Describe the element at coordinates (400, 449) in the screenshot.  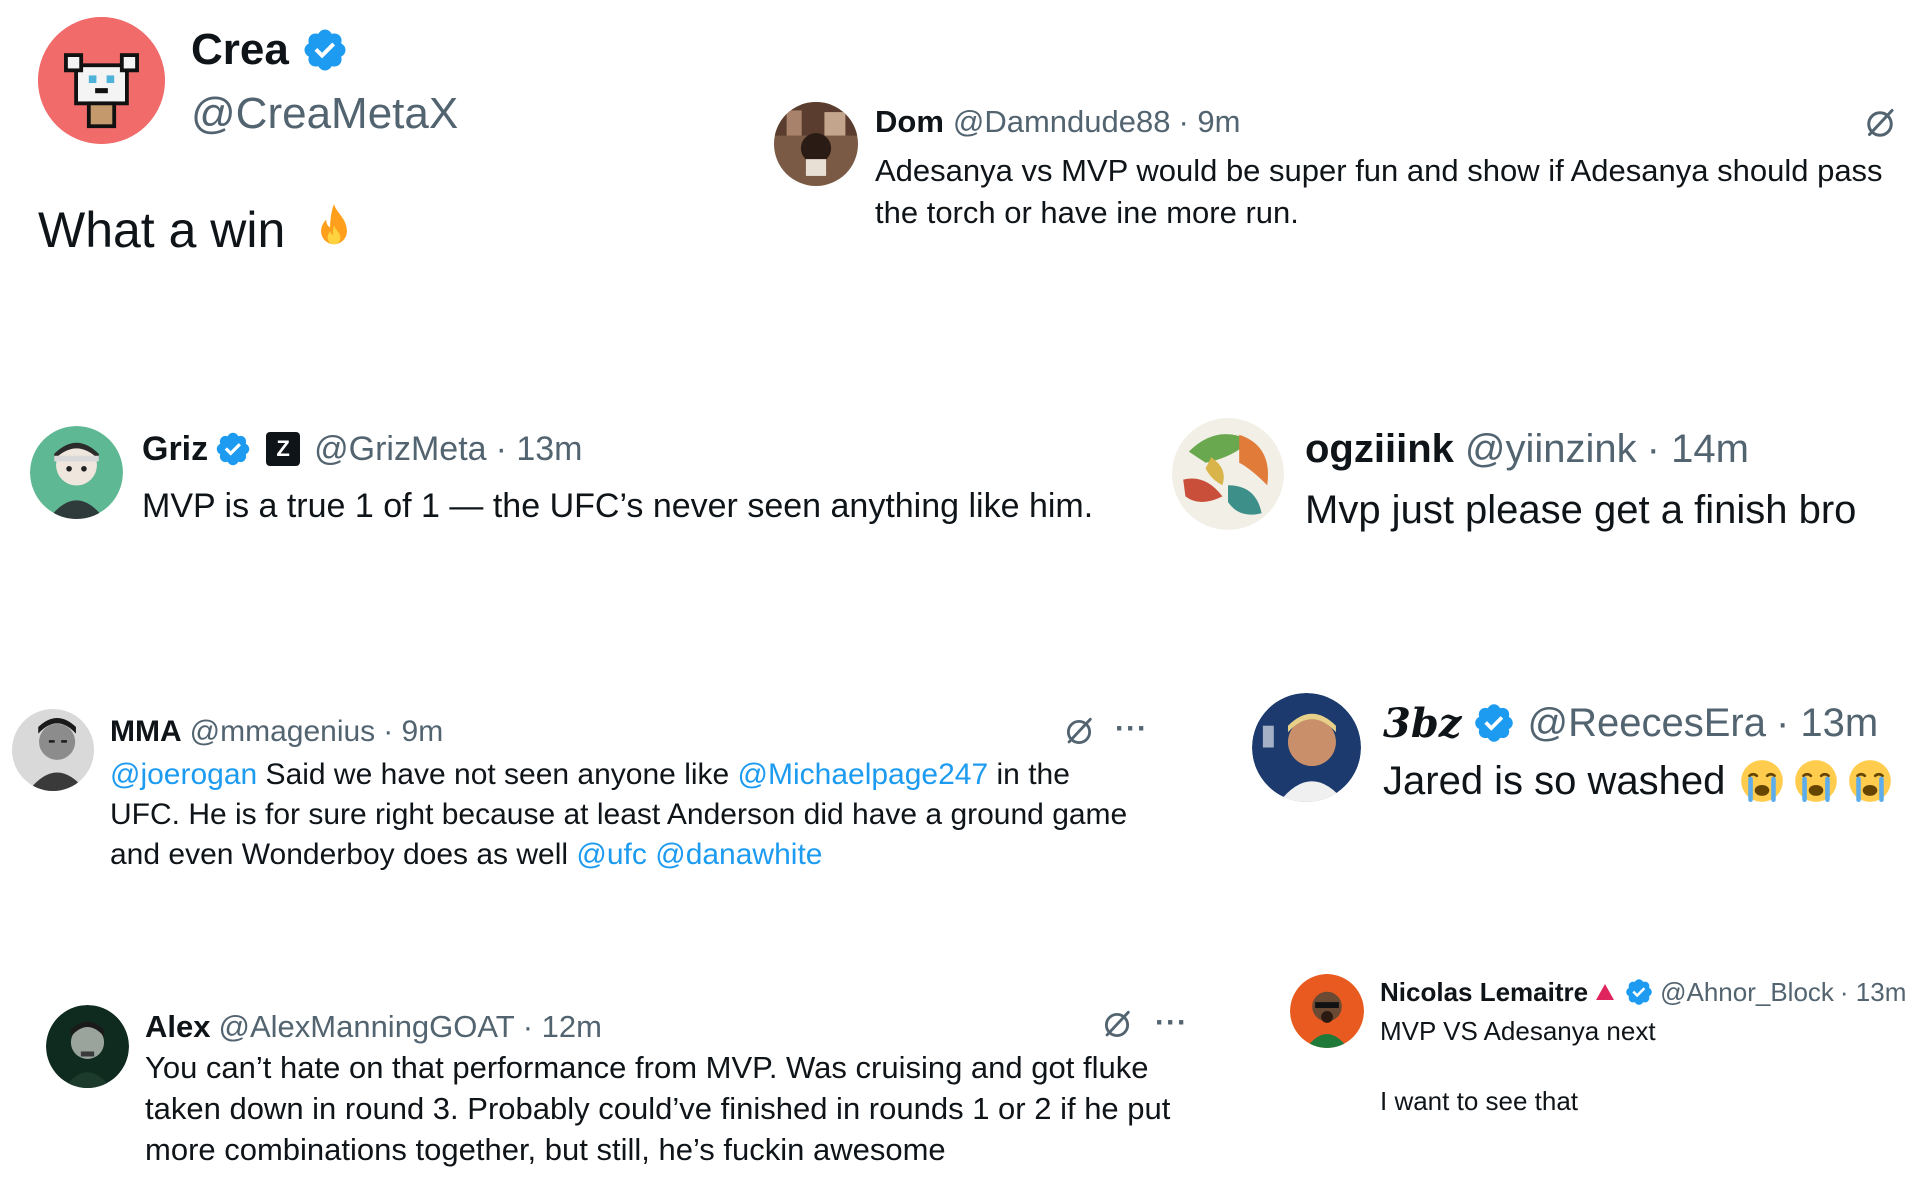
I see `handle: @GrizMeta` at that location.